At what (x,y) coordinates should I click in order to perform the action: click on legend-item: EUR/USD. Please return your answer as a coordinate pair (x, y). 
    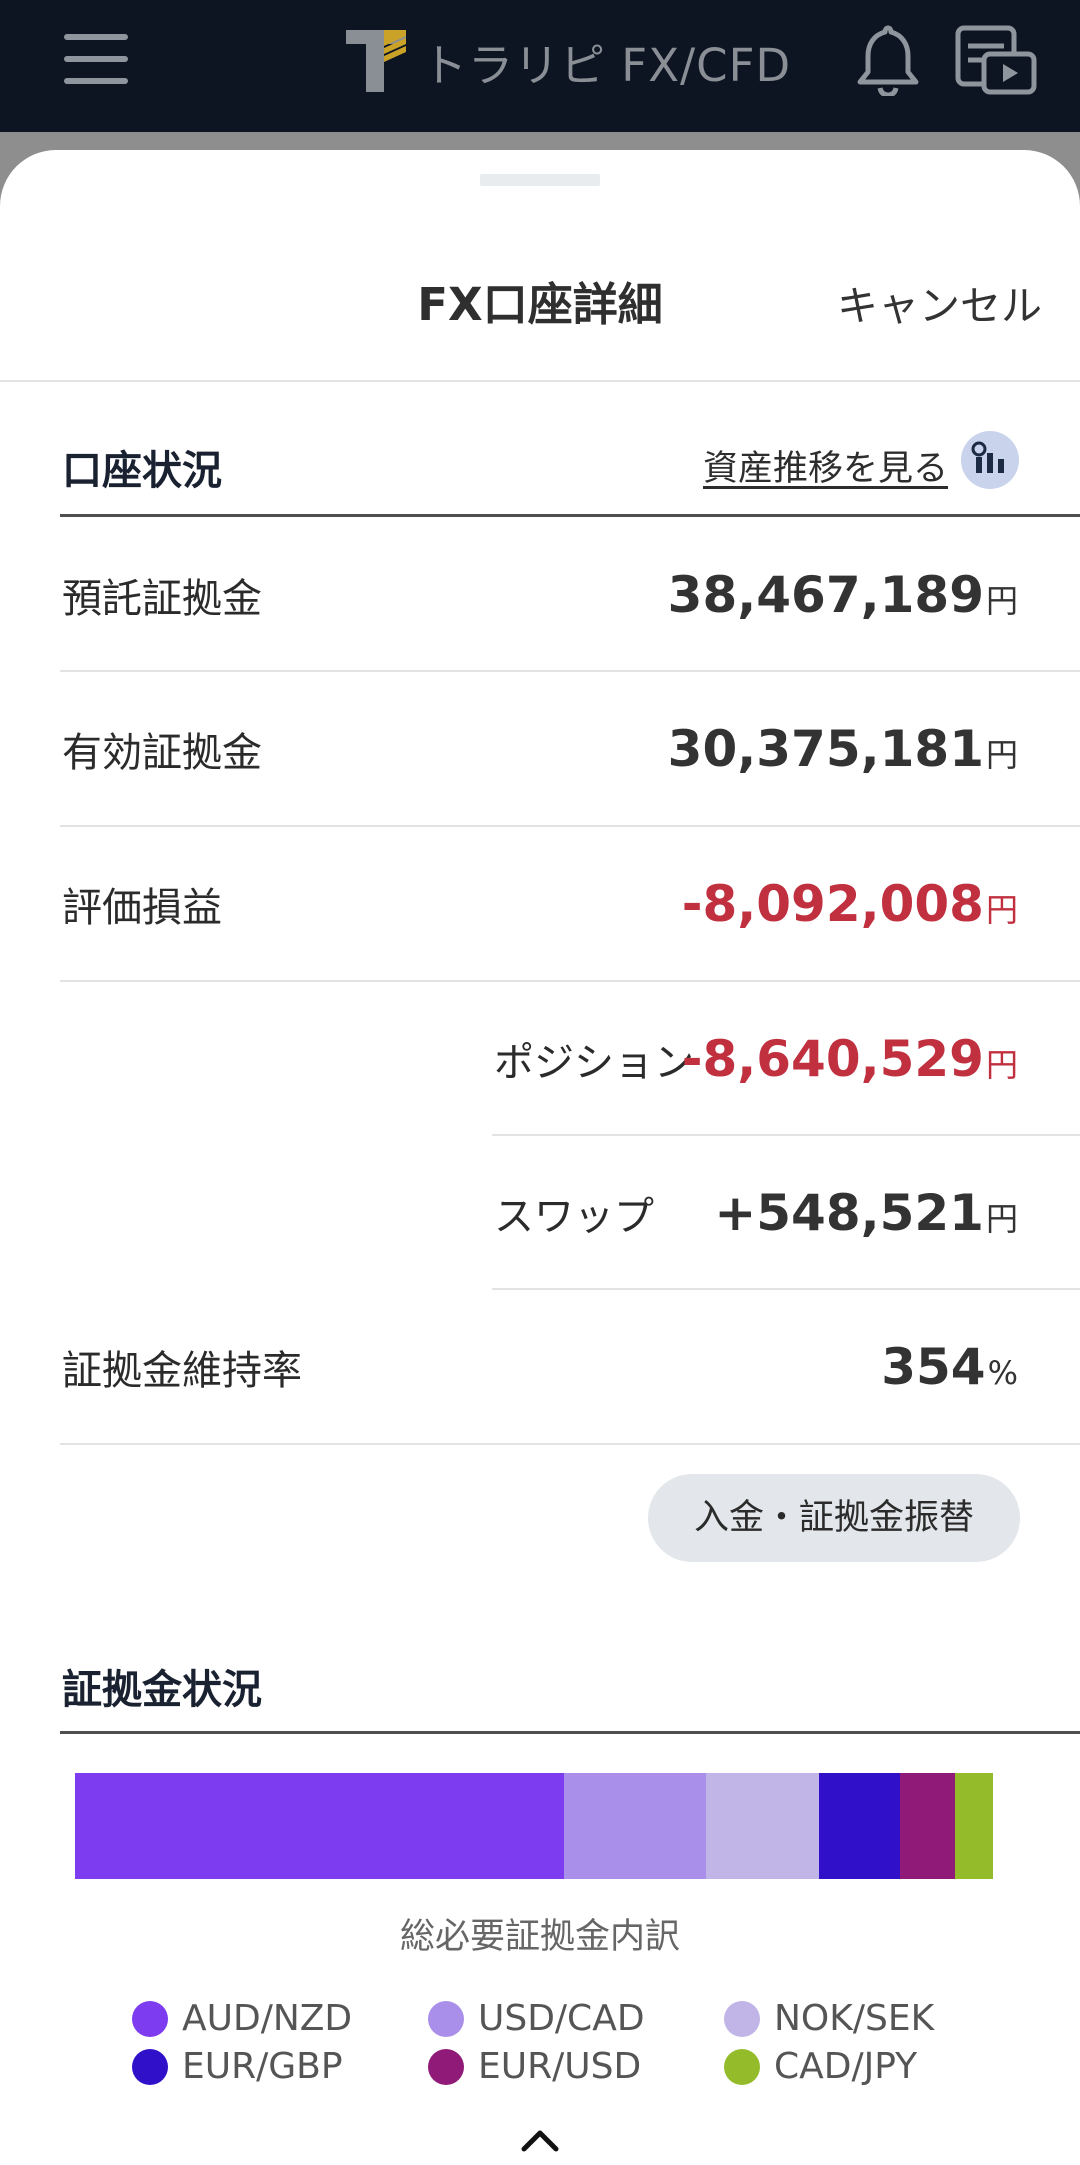
    Looking at the image, I should click on (534, 2066).